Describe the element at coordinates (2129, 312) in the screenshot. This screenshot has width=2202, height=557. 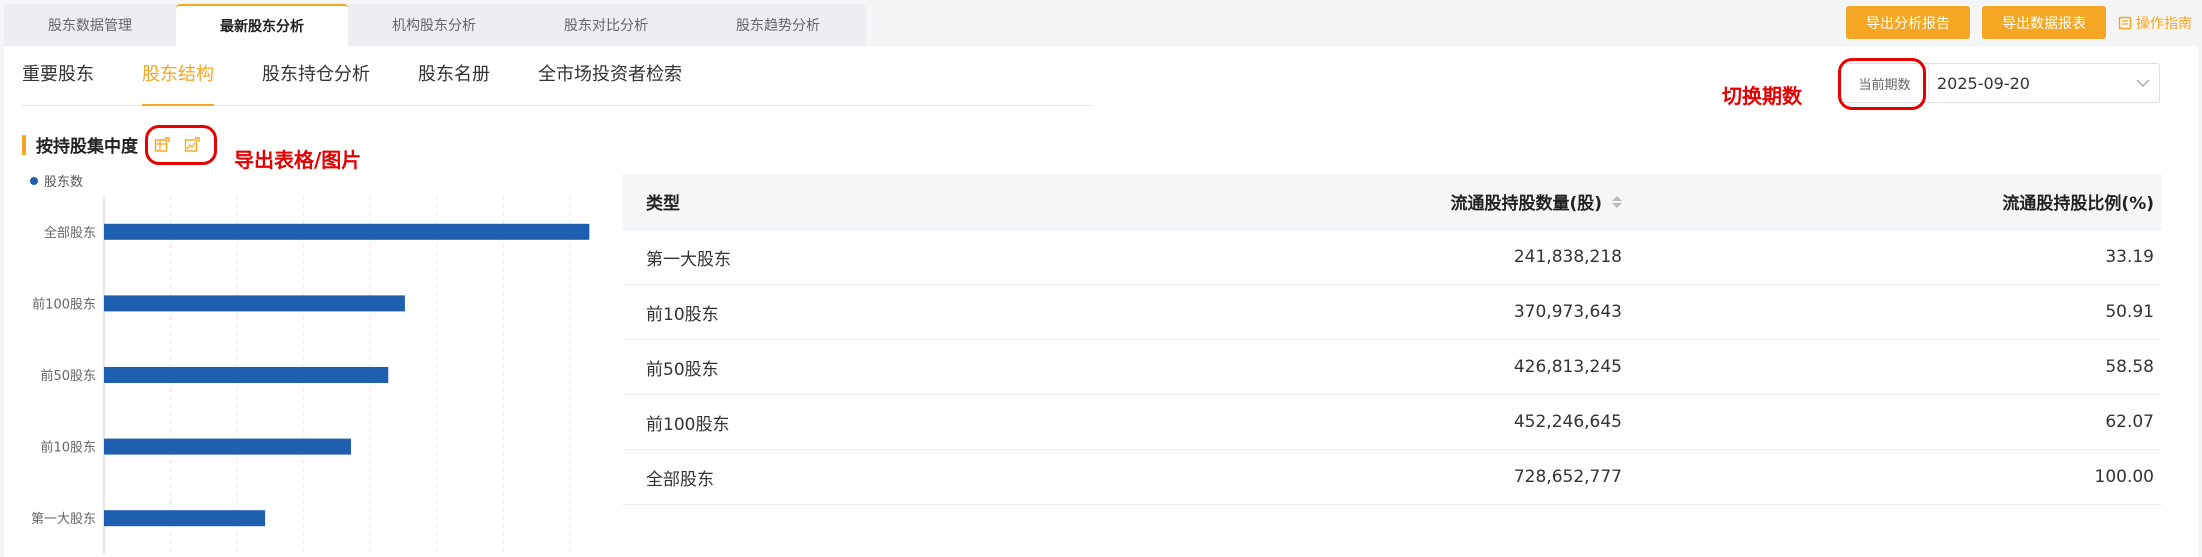
I see `cell-ratio: 50.91` at that location.